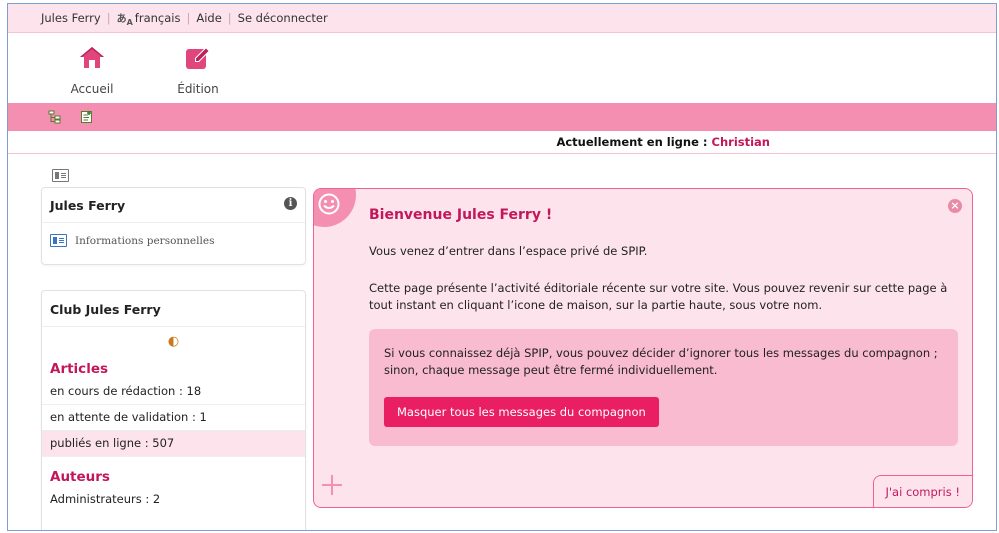  Describe the element at coordinates (461, 215) in the screenshot. I see `companion-title: Bienvenue Jules Ferry !` at that location.